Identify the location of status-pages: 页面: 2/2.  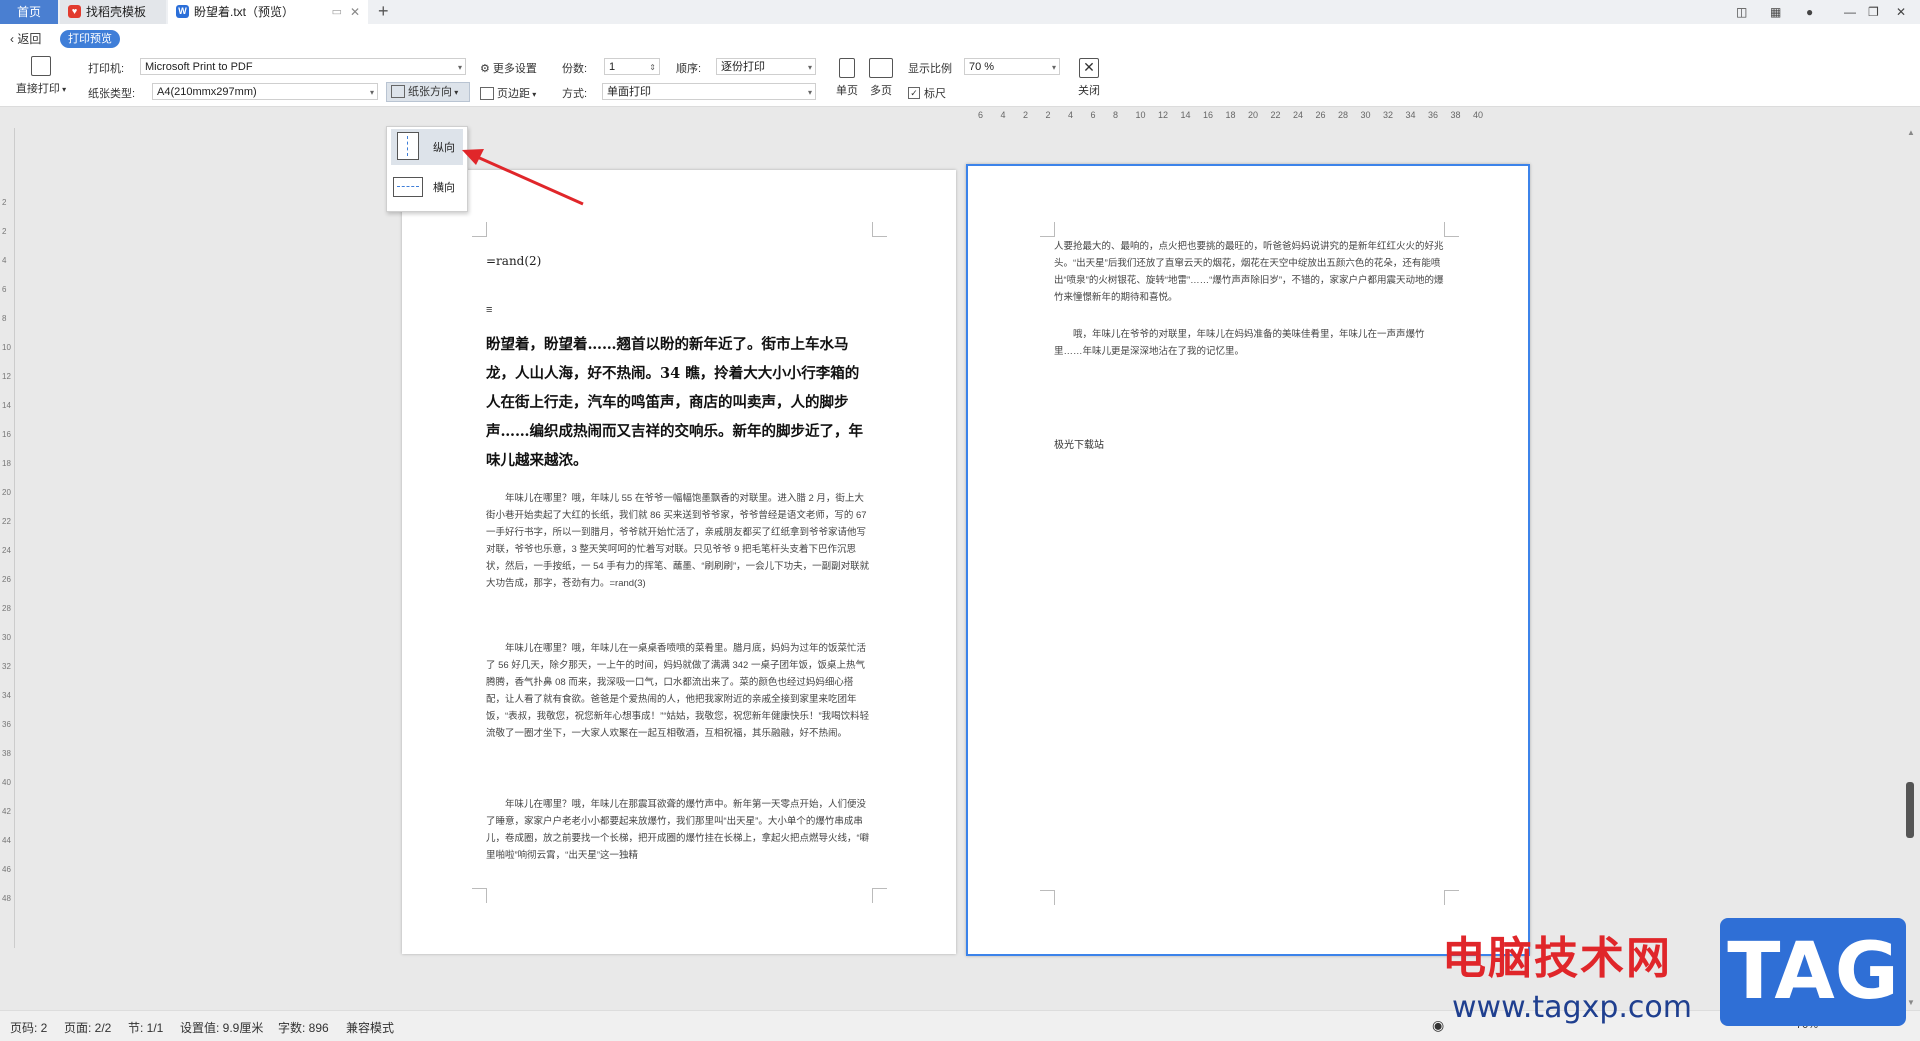
(88, 1028).